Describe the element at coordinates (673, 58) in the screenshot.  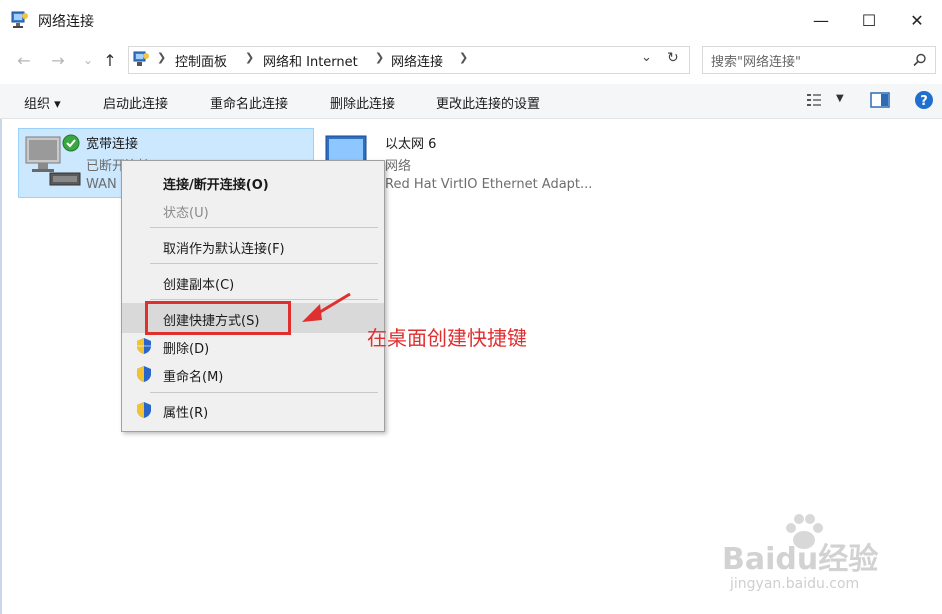
I see `refresh-icon: ↻` at that location.